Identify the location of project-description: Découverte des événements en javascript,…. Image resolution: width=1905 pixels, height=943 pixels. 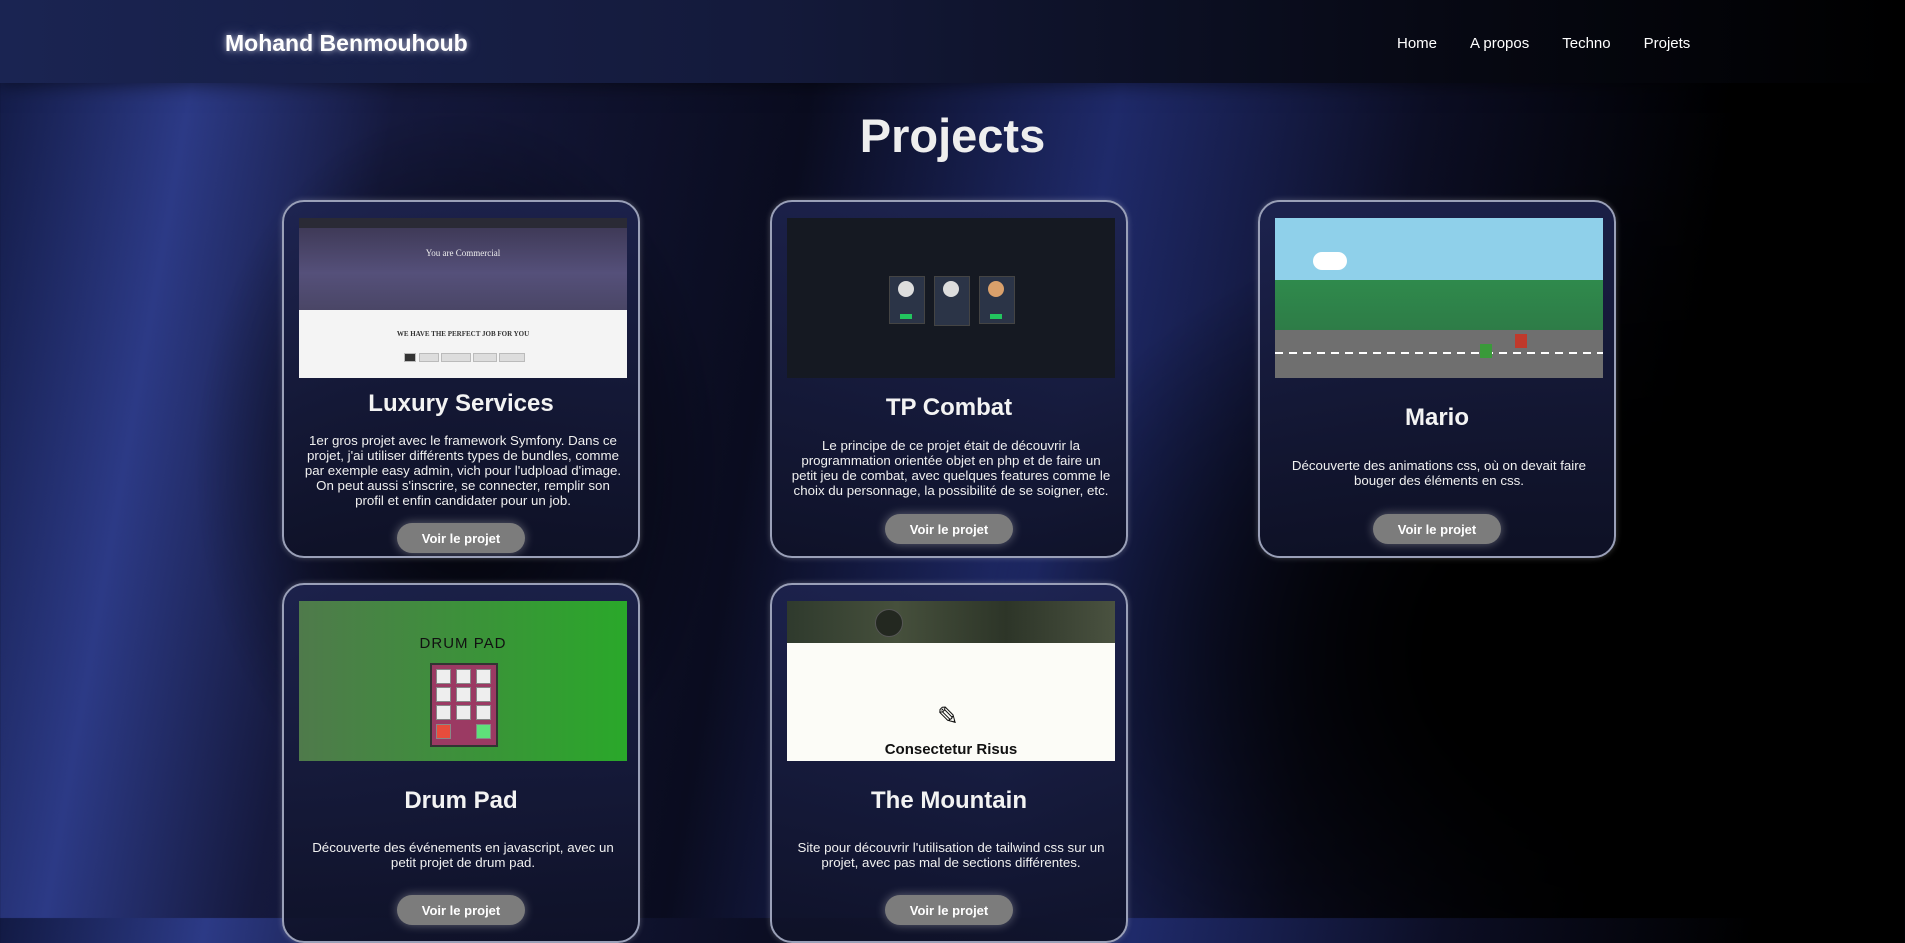
(463, 855).